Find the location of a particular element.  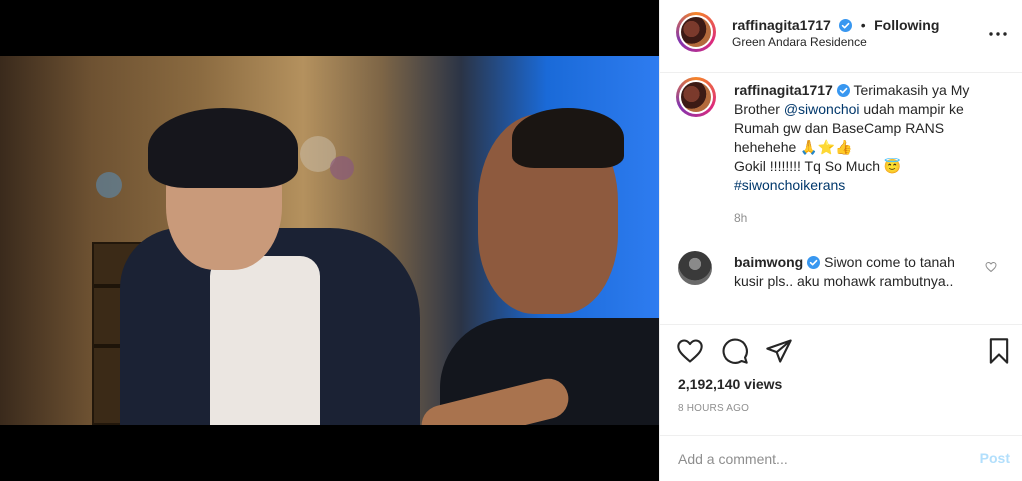

post-author-username: raffinagita1717 is located at coordinates (781, 25).